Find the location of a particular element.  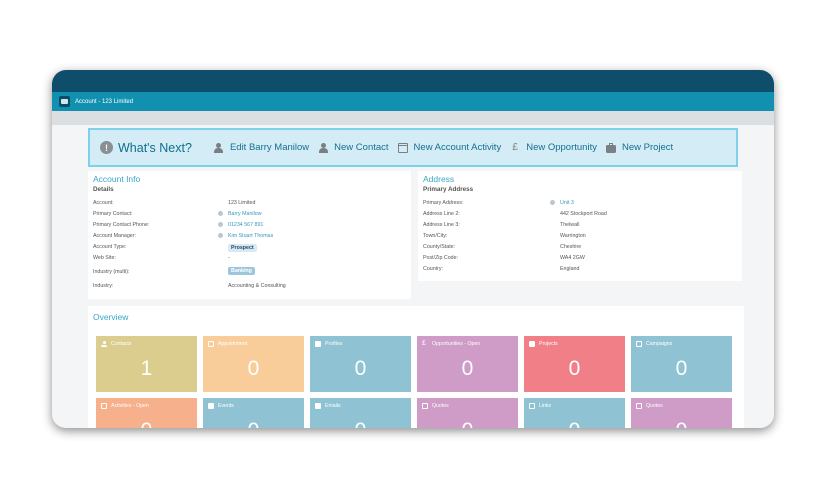

tile-contacts: Contacts 1 is located at coordinates (146, 364).